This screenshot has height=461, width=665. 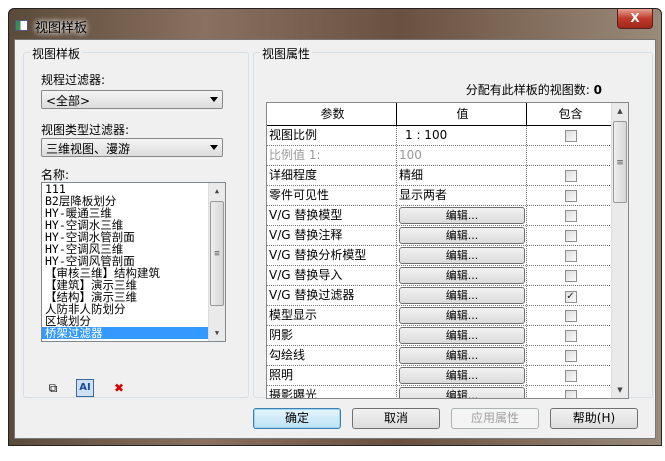 I want to click on column-header-parameter: 参数, so click(x=332, y=114).